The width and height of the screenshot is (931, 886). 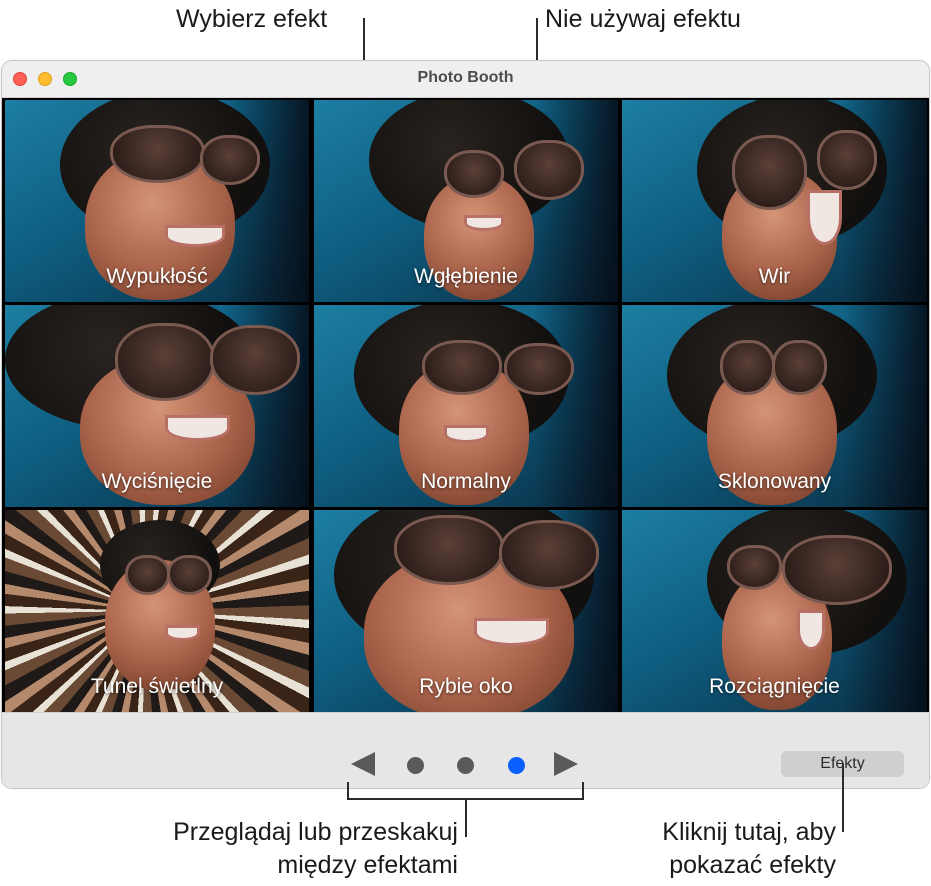 I want to click on next-page-arrow-icon, so click(x=566, y=764).